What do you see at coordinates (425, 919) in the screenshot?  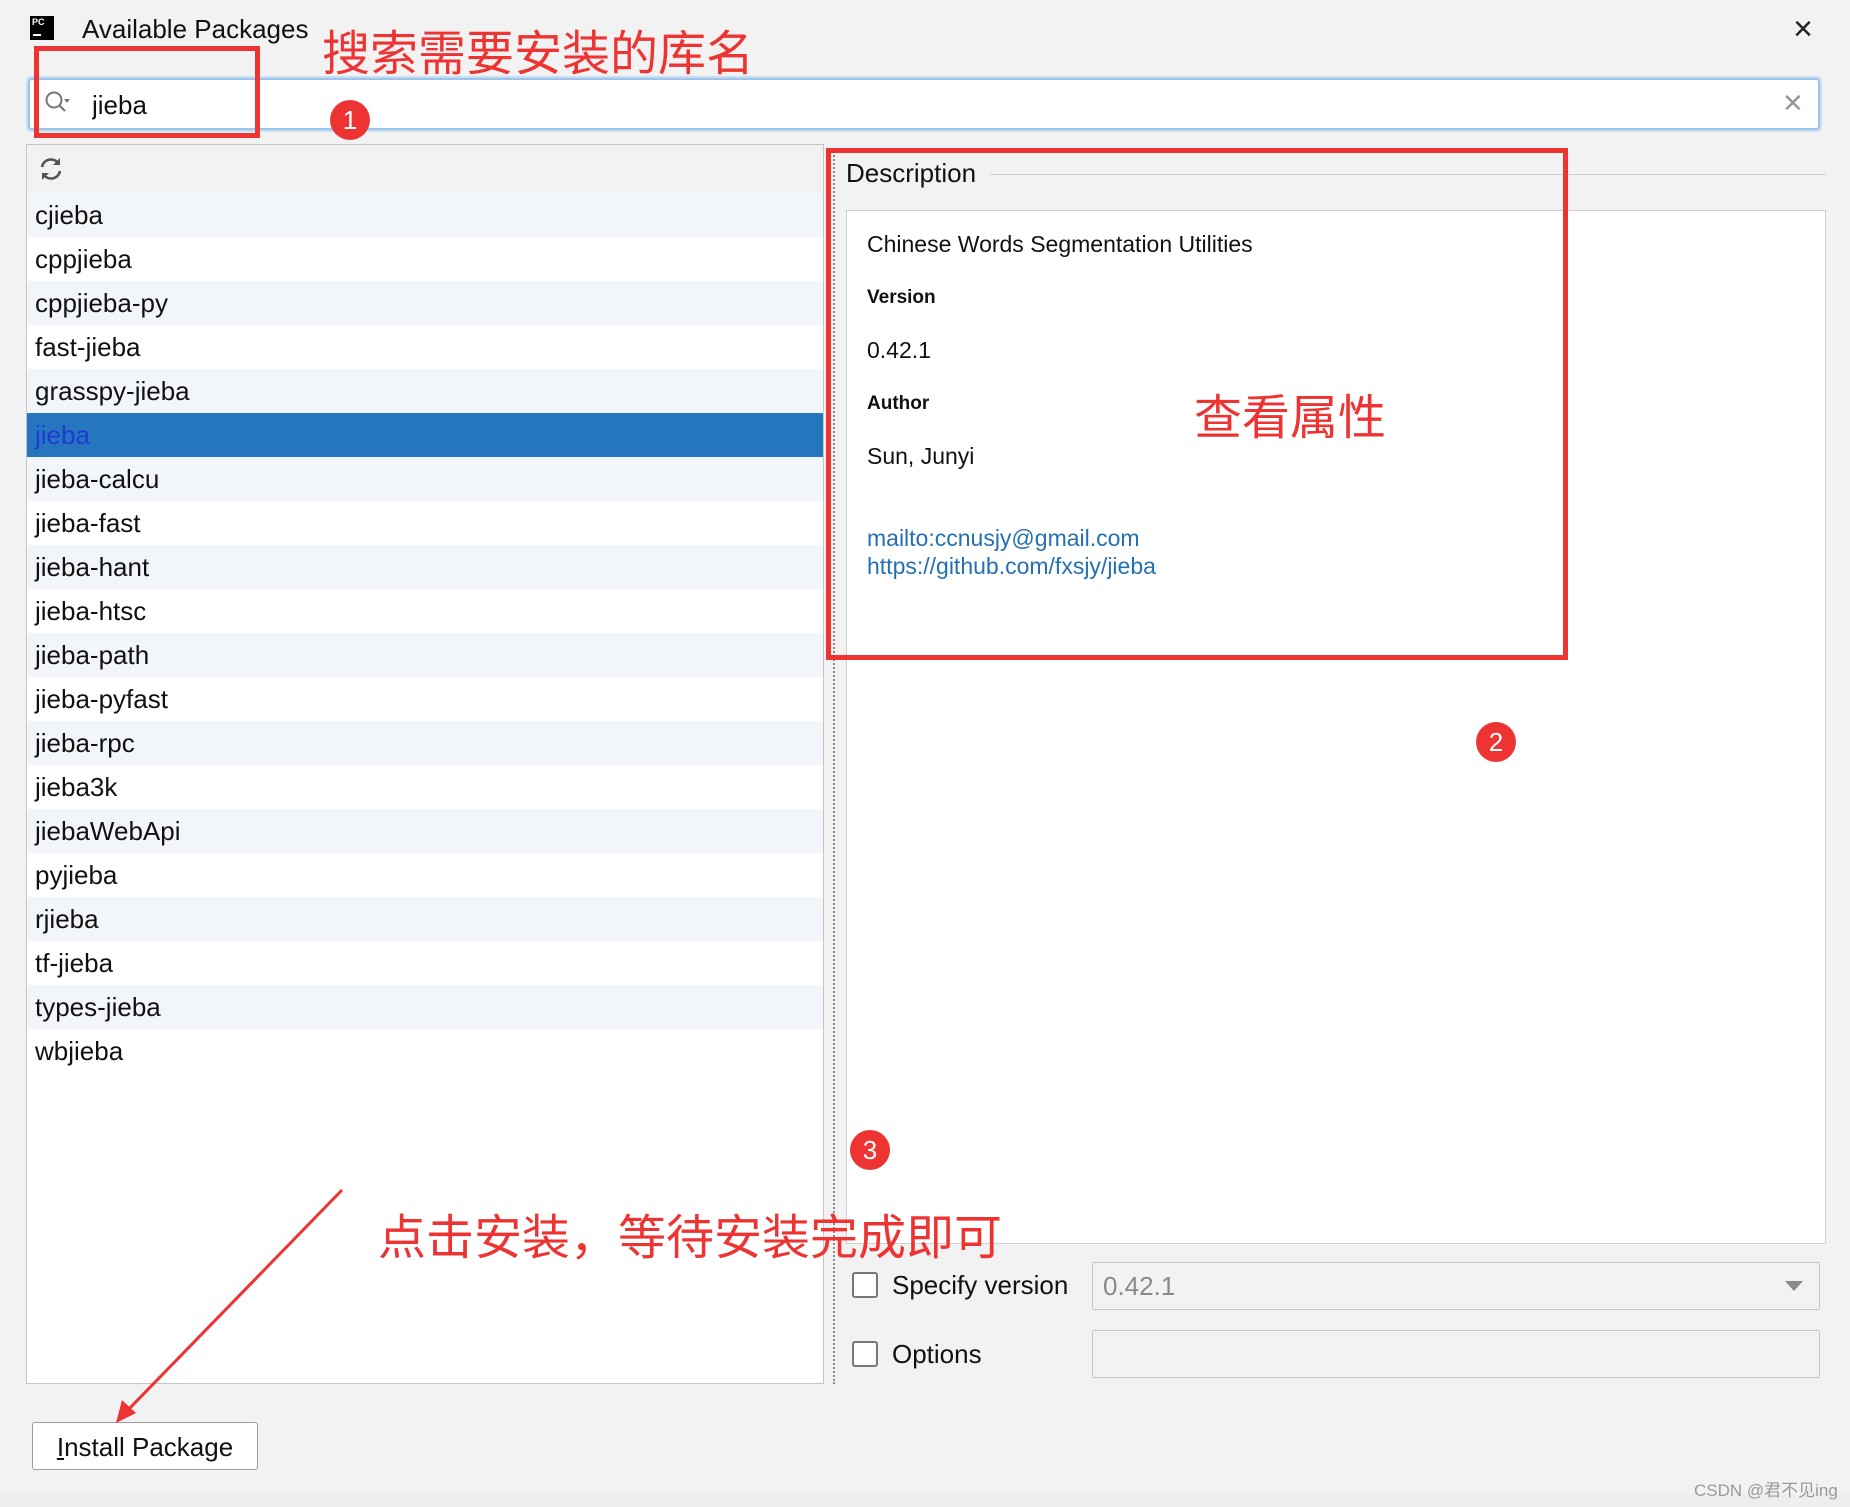 I see `package-list-item: rjieba` at bounding box center [425, 919].